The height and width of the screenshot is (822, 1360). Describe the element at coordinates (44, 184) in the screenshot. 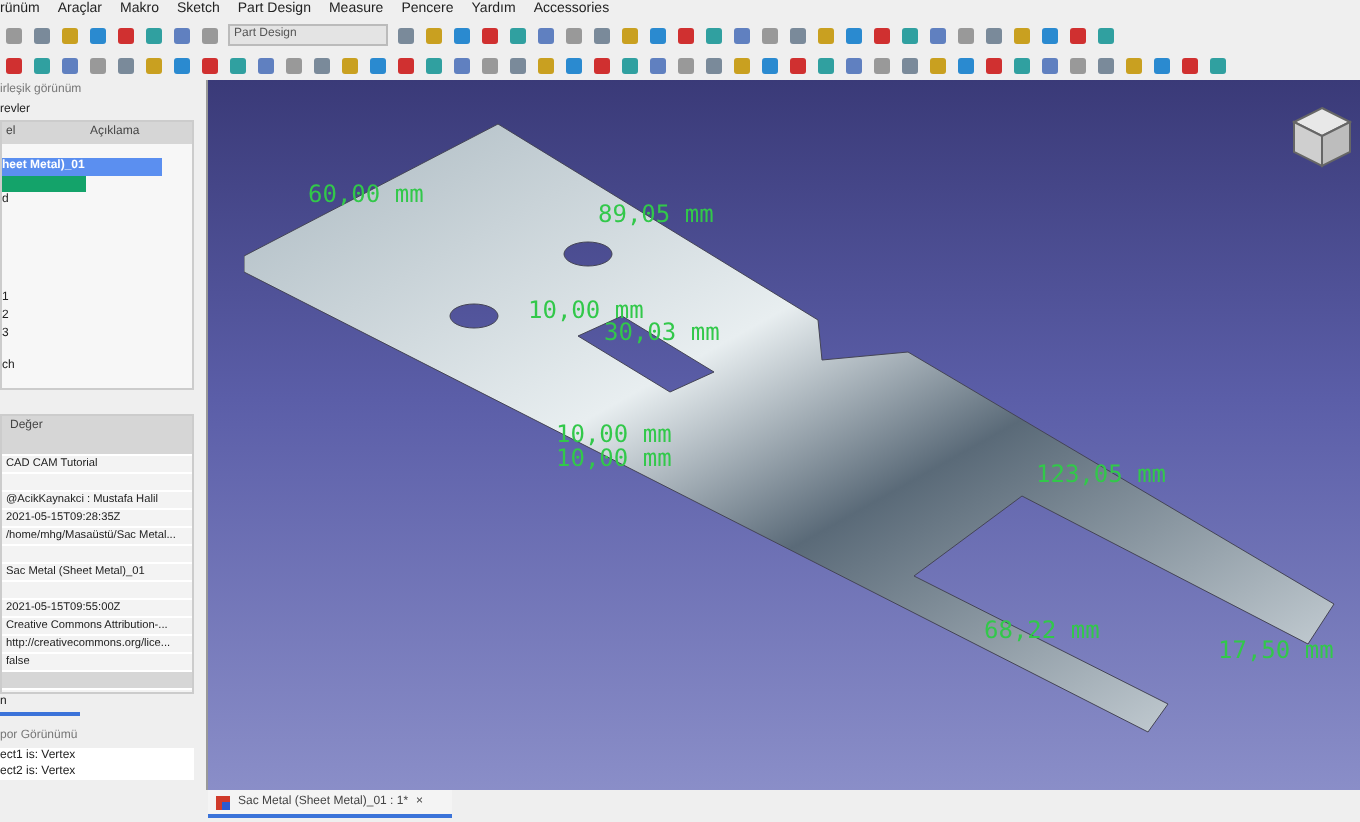

I see `highlight-bar` at that location.